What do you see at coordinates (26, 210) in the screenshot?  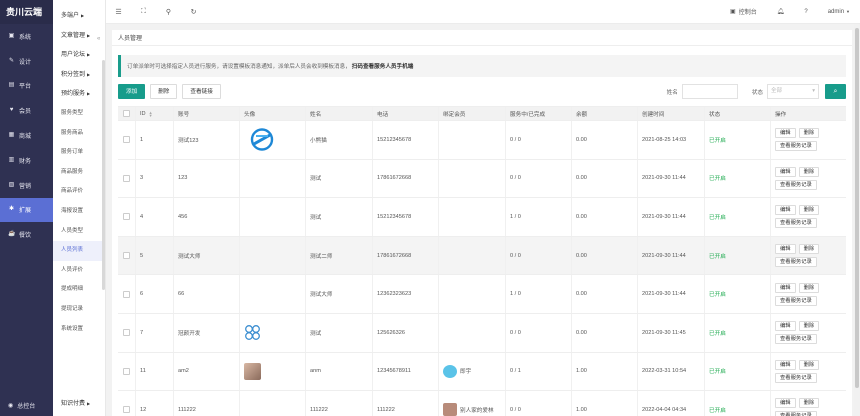 I see `sidebar-item-7: ✱ 扩展` at bounding box center [26, 210].